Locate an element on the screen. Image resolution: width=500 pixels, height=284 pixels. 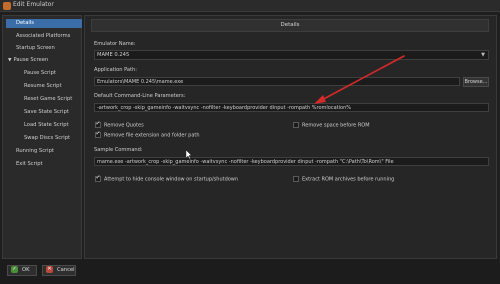
cancel-label: Cancel is located at coordinates (66, 270).